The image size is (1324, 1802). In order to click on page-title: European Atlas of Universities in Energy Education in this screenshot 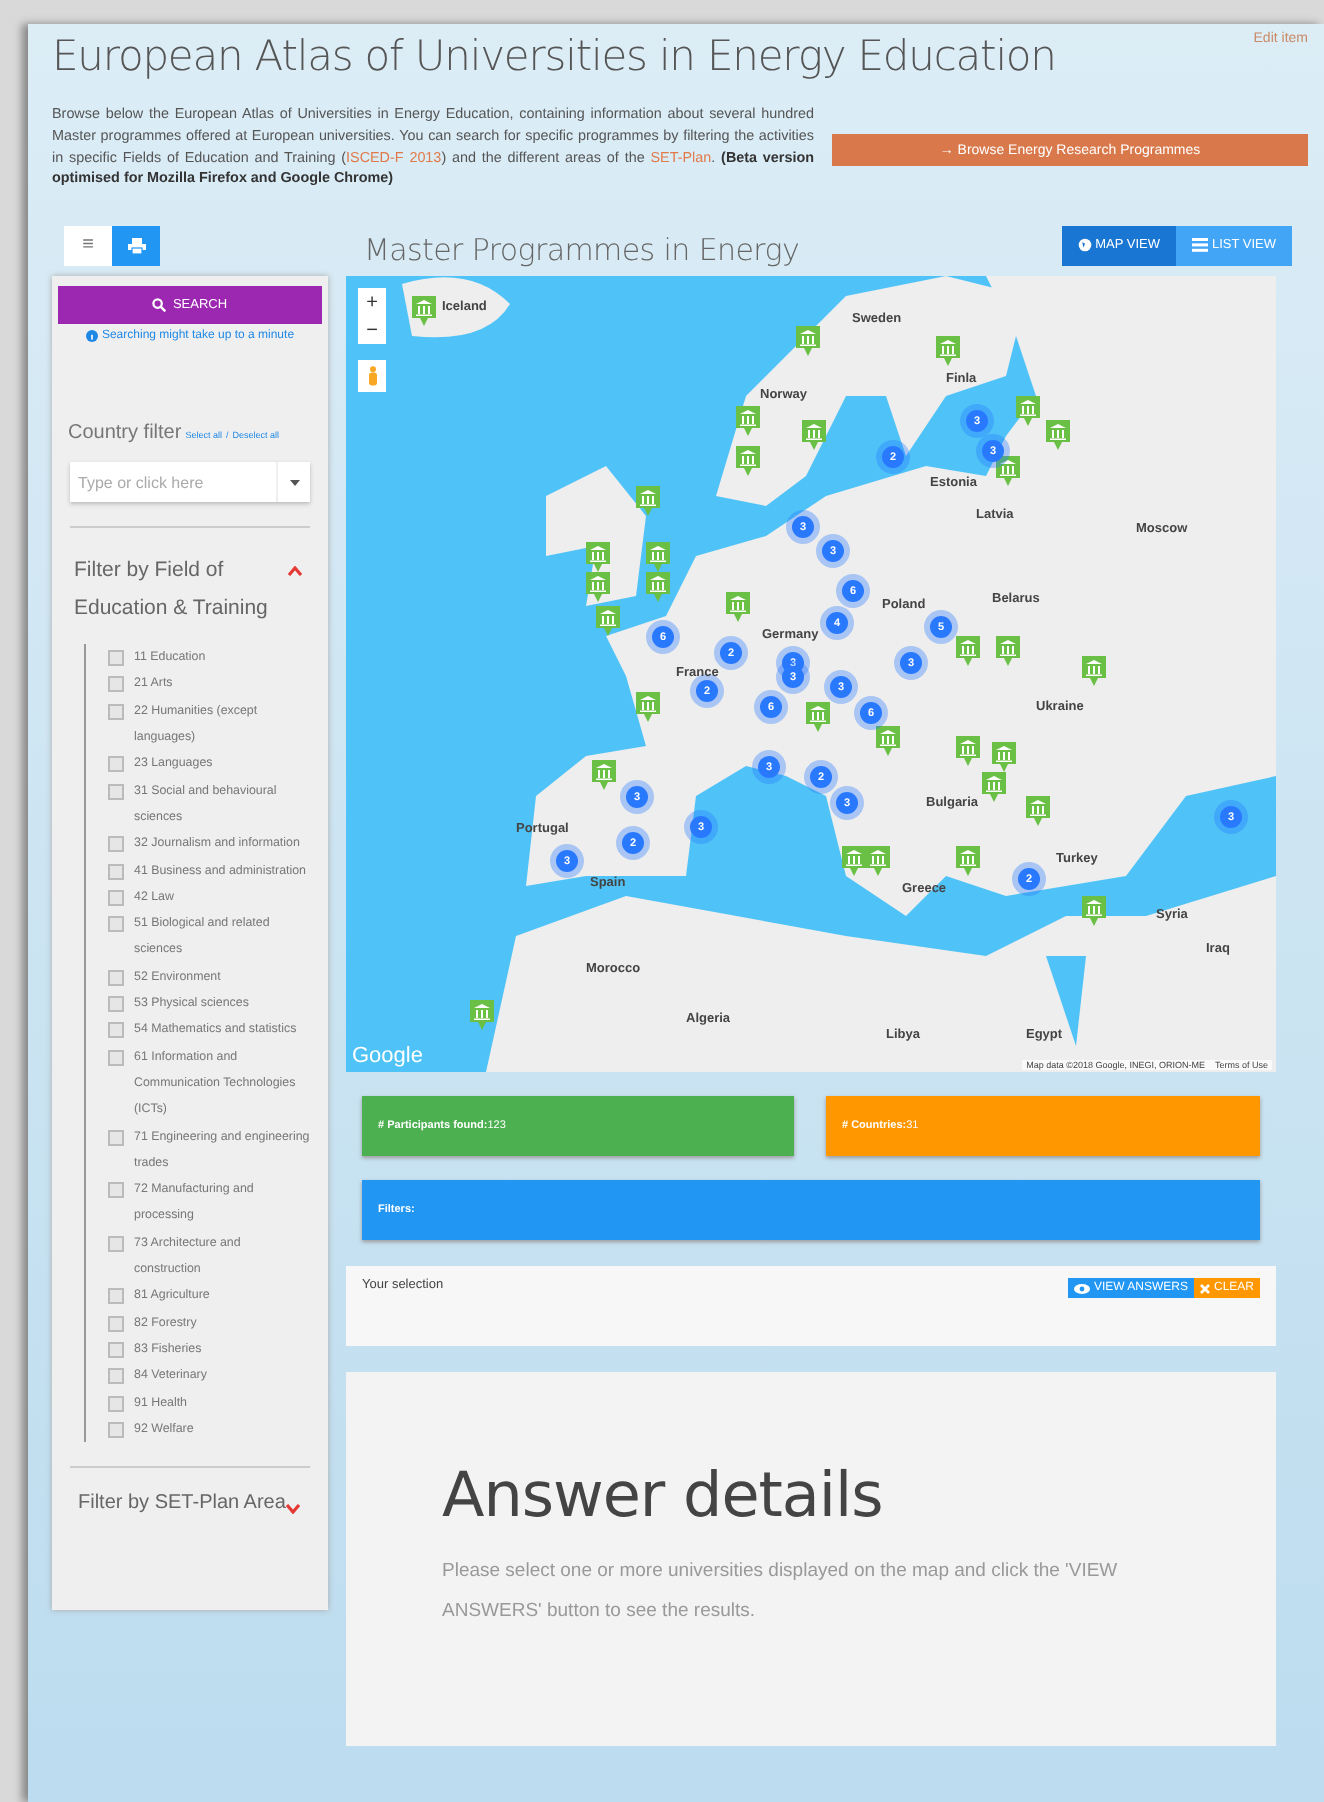, I will do `click(554, 56)`.